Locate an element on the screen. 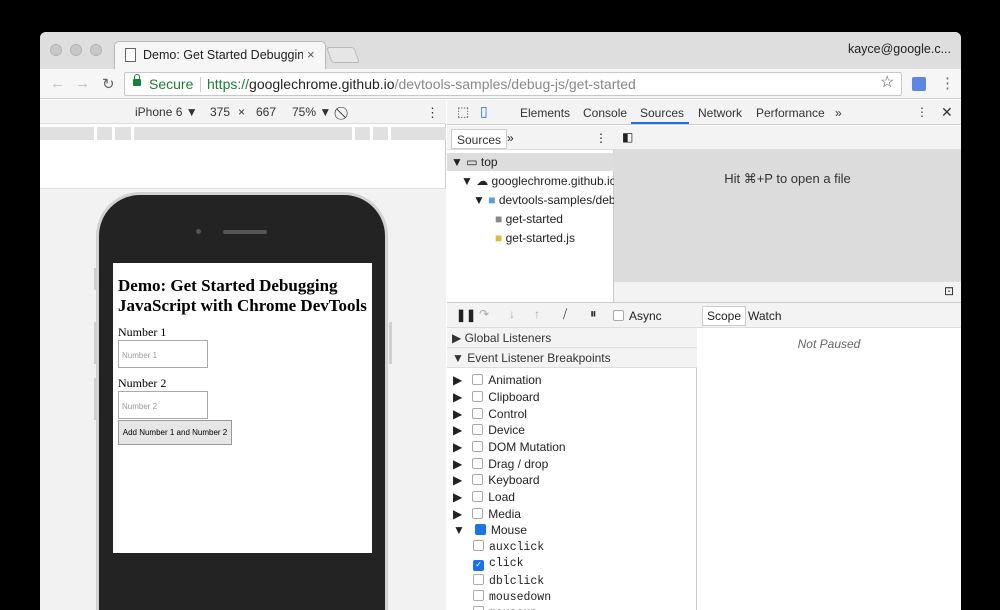 The width and height of the screenshot is (1000, 610). device-toggle-icon: ▯ is located at coordinates (484, 111).